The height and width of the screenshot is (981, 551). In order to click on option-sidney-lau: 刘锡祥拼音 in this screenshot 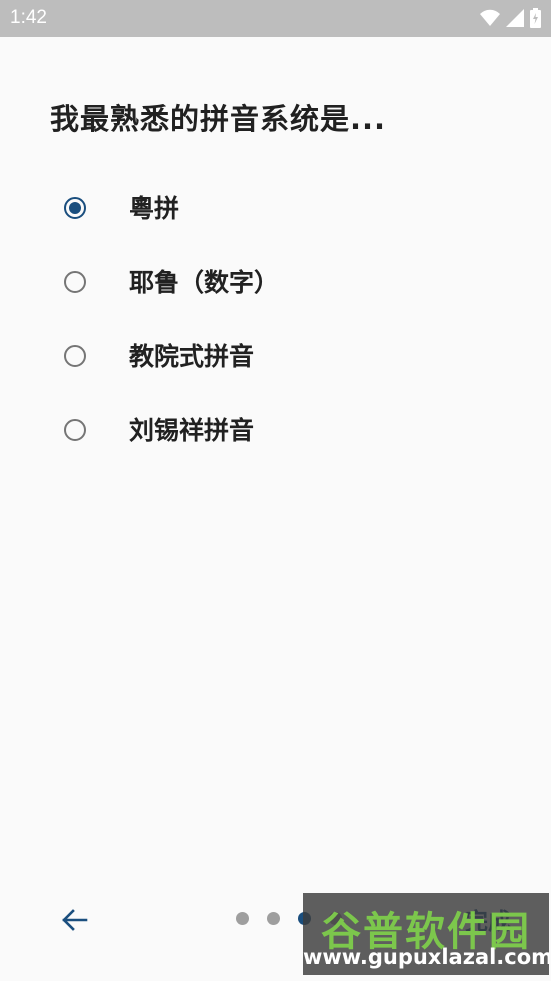, I will do `click(171, 445)`.